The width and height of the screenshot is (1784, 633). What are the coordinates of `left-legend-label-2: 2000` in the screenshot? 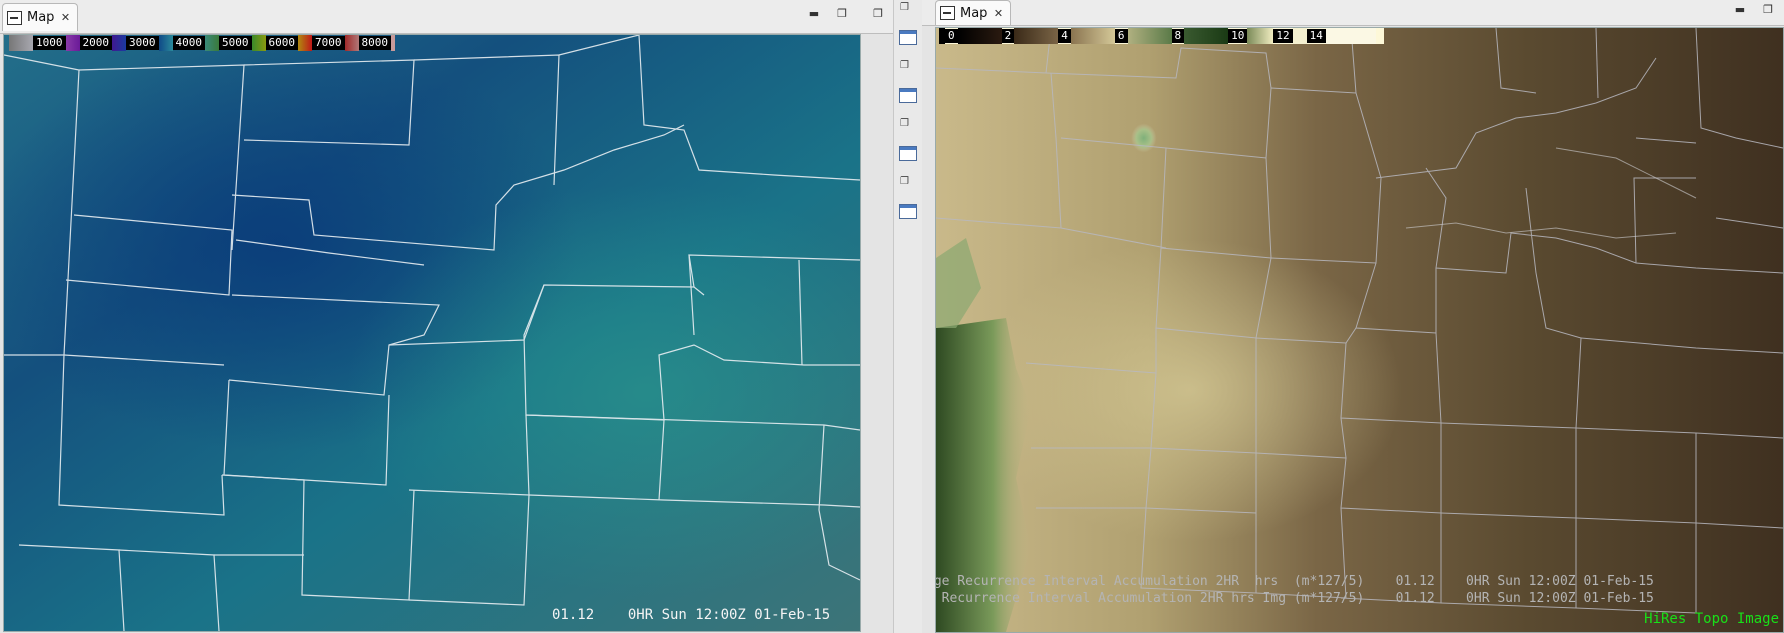 It's located at (95, 43).